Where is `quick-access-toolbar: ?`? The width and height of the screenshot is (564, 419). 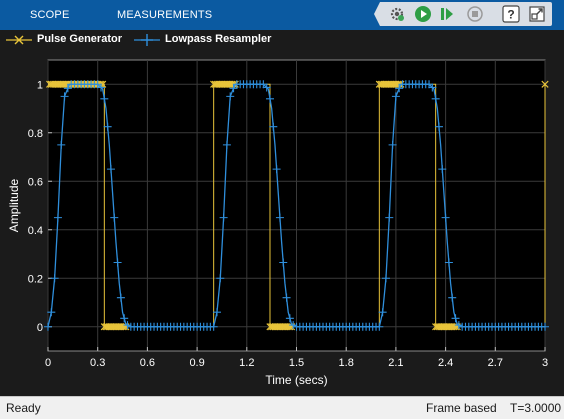
quick-access-toolbar: ? is located at coordinates (463, 14).